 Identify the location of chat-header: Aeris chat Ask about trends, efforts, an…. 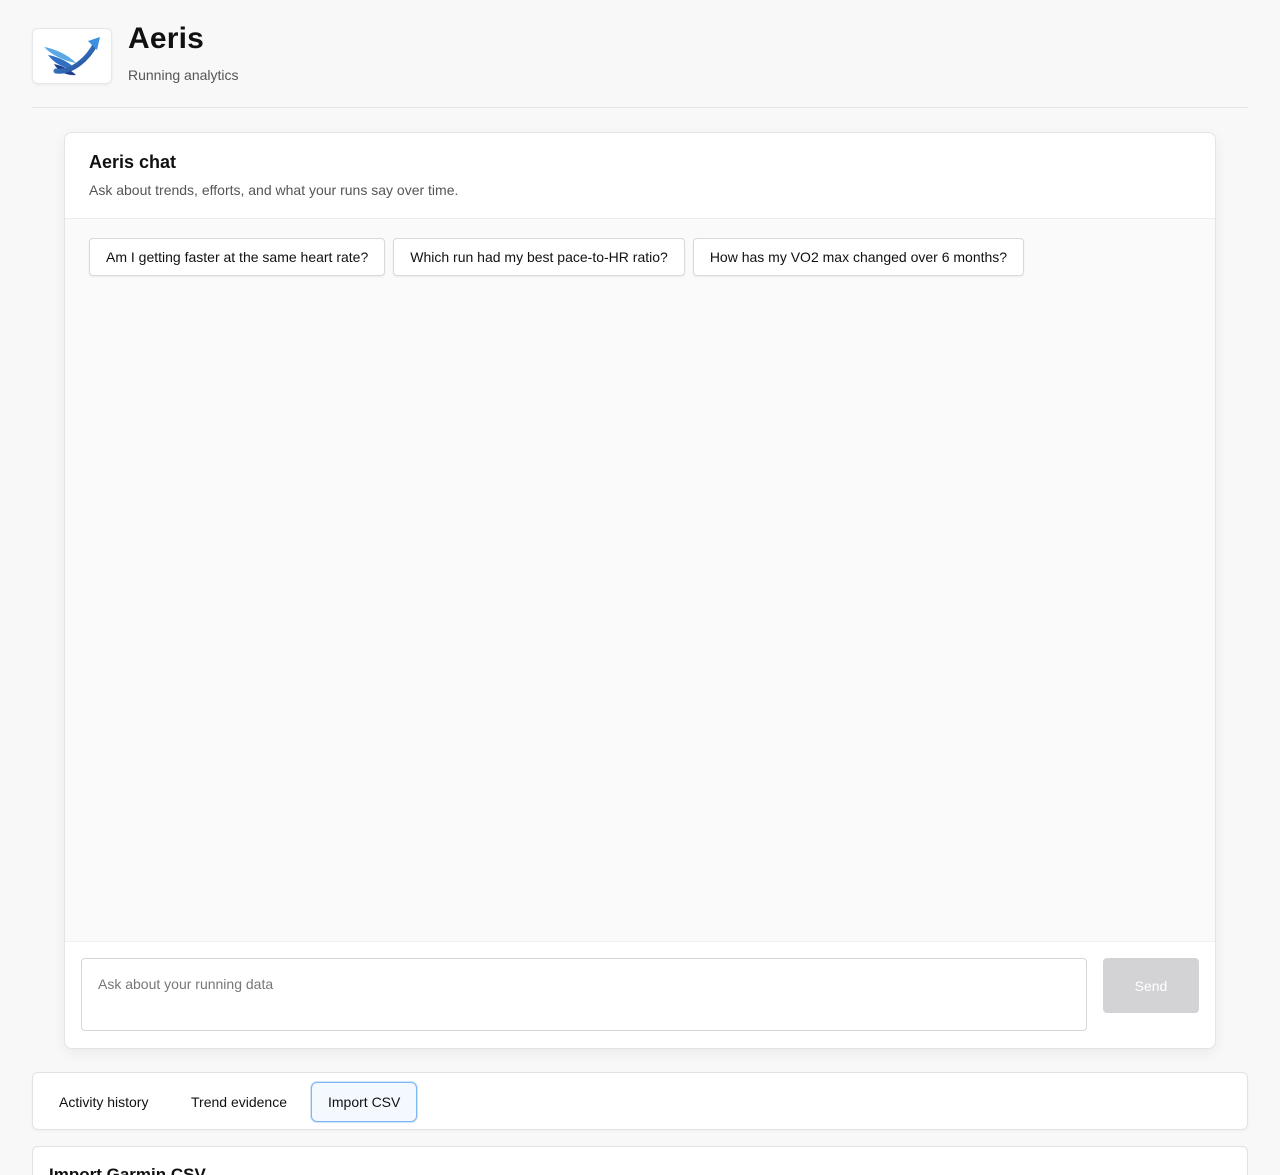
(640, 176).